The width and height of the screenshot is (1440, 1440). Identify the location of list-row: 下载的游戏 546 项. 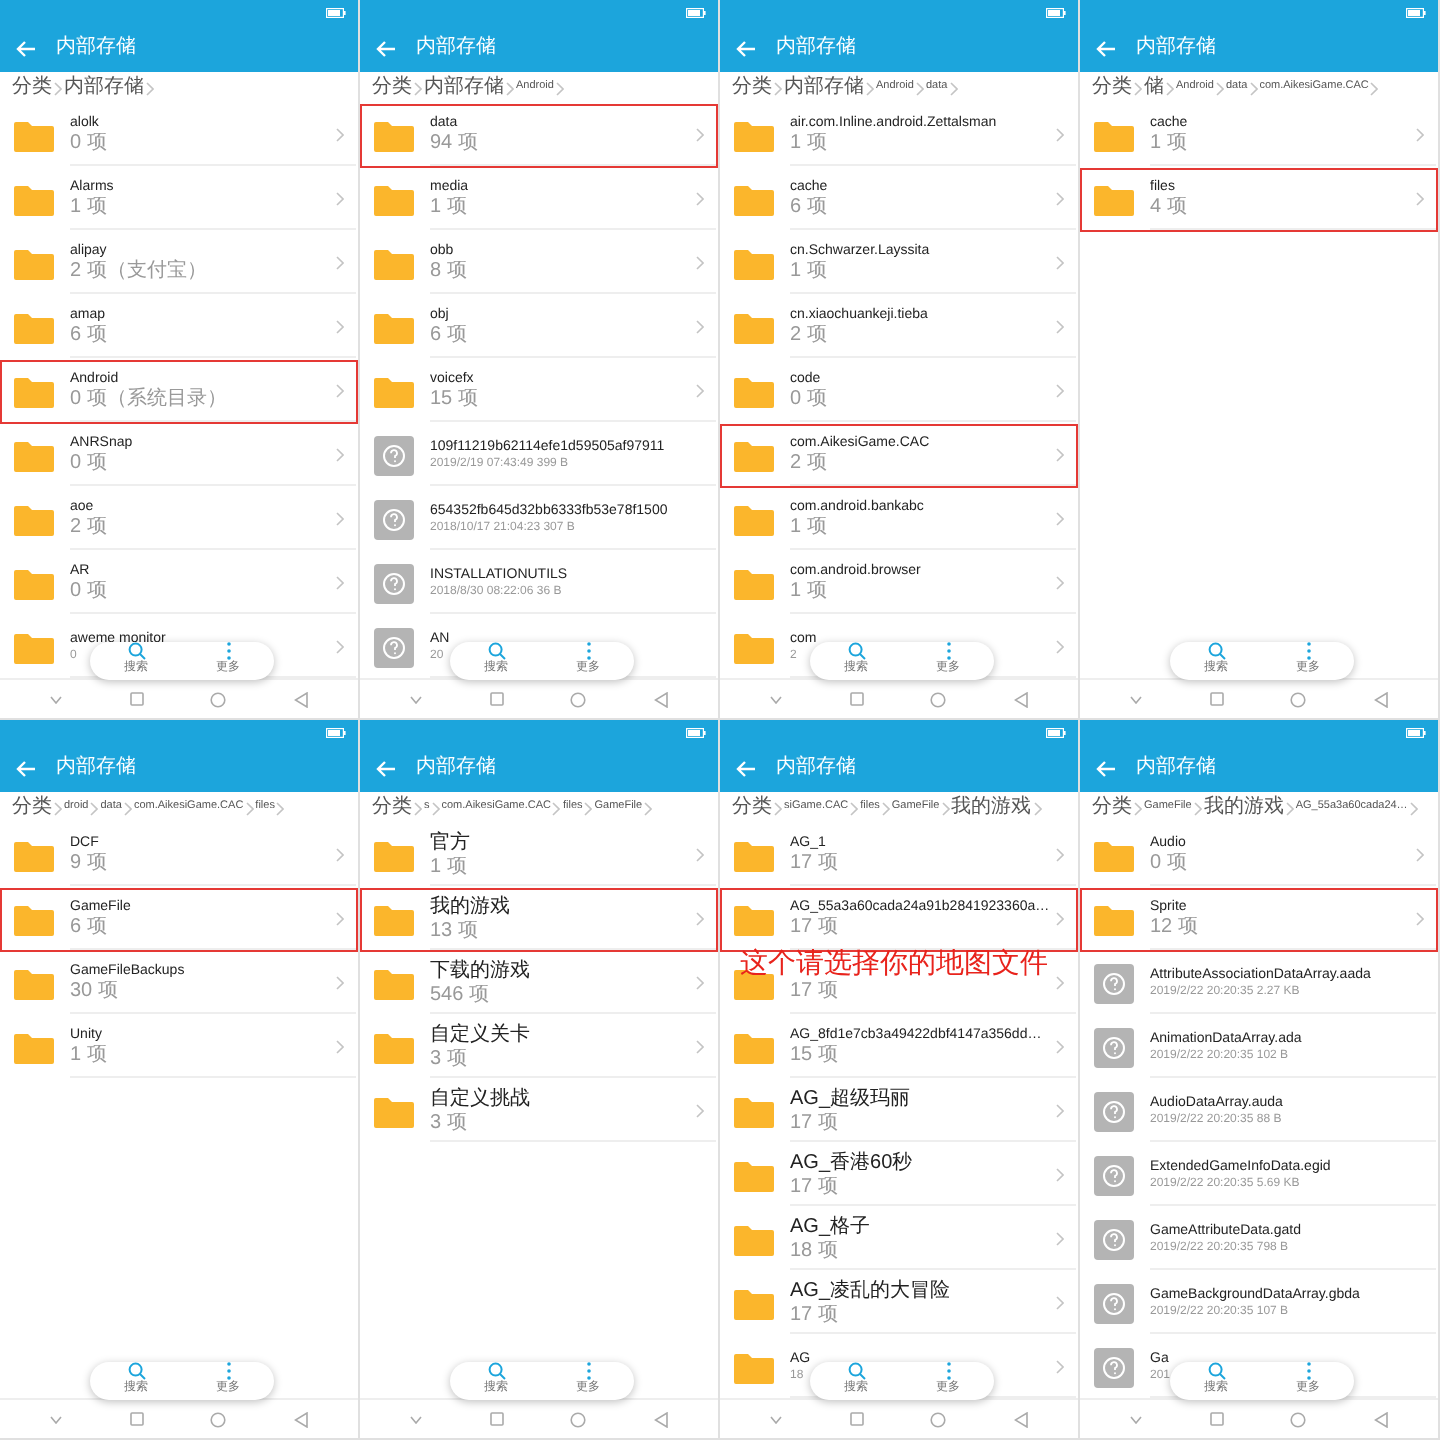
(539, 984).